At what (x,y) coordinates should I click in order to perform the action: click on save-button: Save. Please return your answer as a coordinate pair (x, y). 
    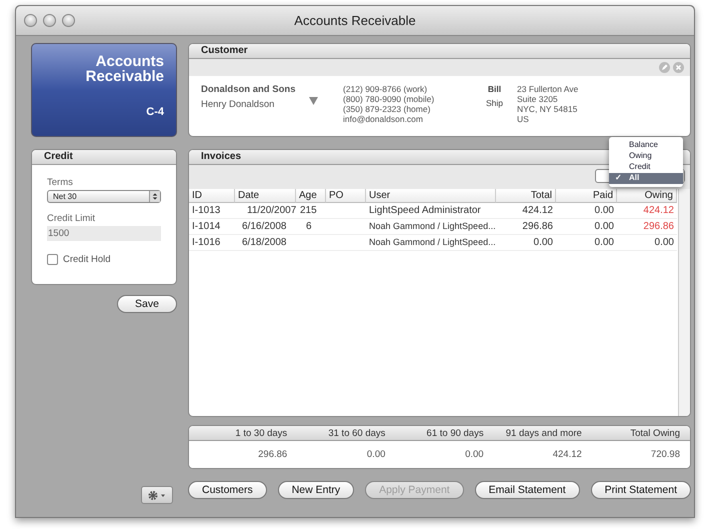
    Looking at the image, I should click on (147, 304).